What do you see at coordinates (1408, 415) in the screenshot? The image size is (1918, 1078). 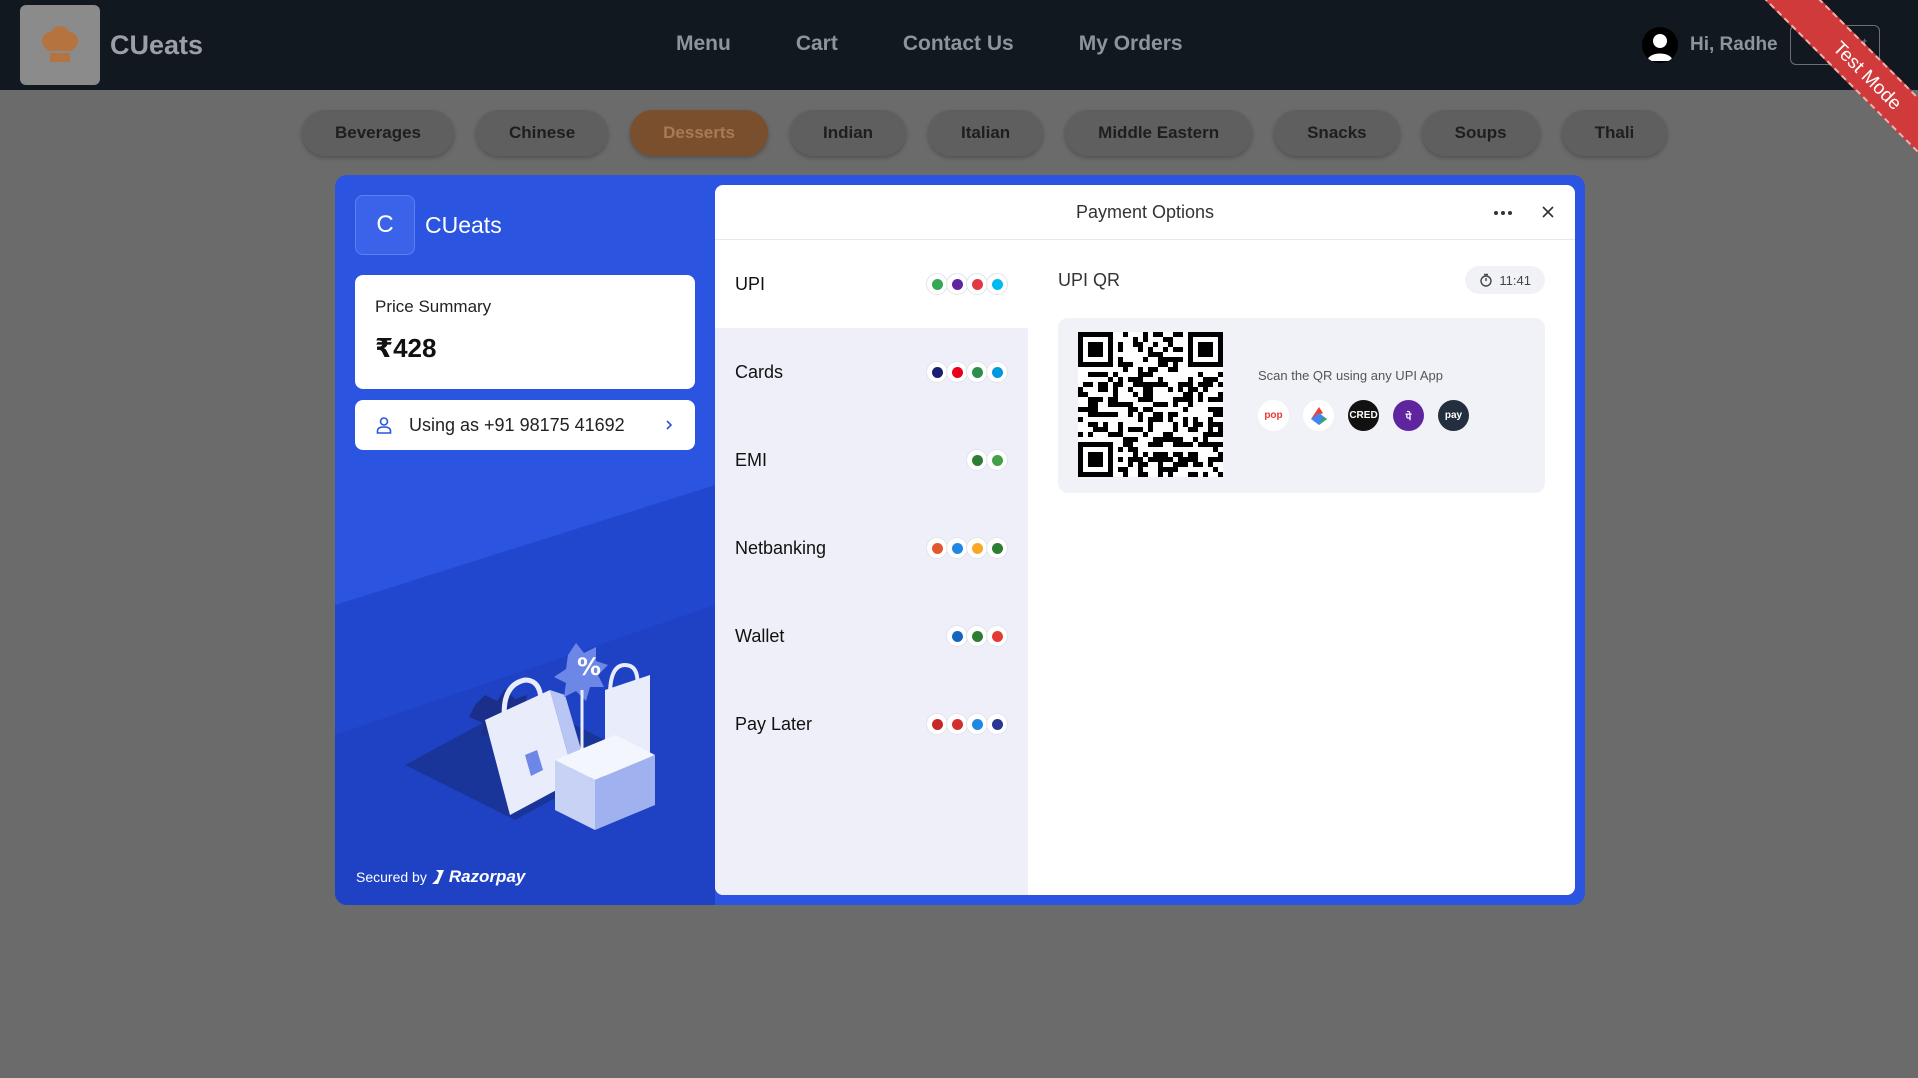 I see `phonepe-app-icon: पे` at bounding box center [1408, 415].